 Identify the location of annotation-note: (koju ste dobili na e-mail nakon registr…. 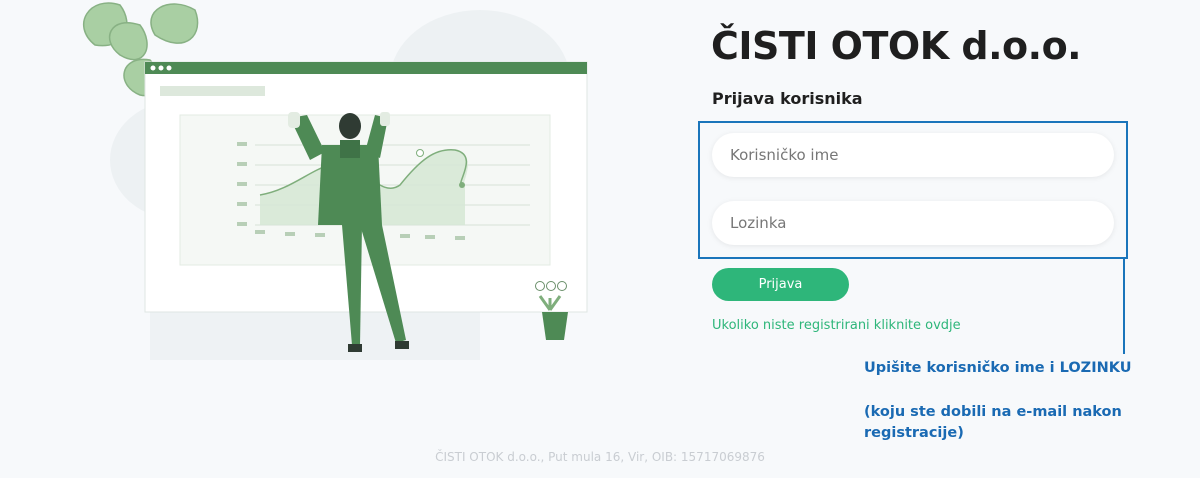
(993, 422).